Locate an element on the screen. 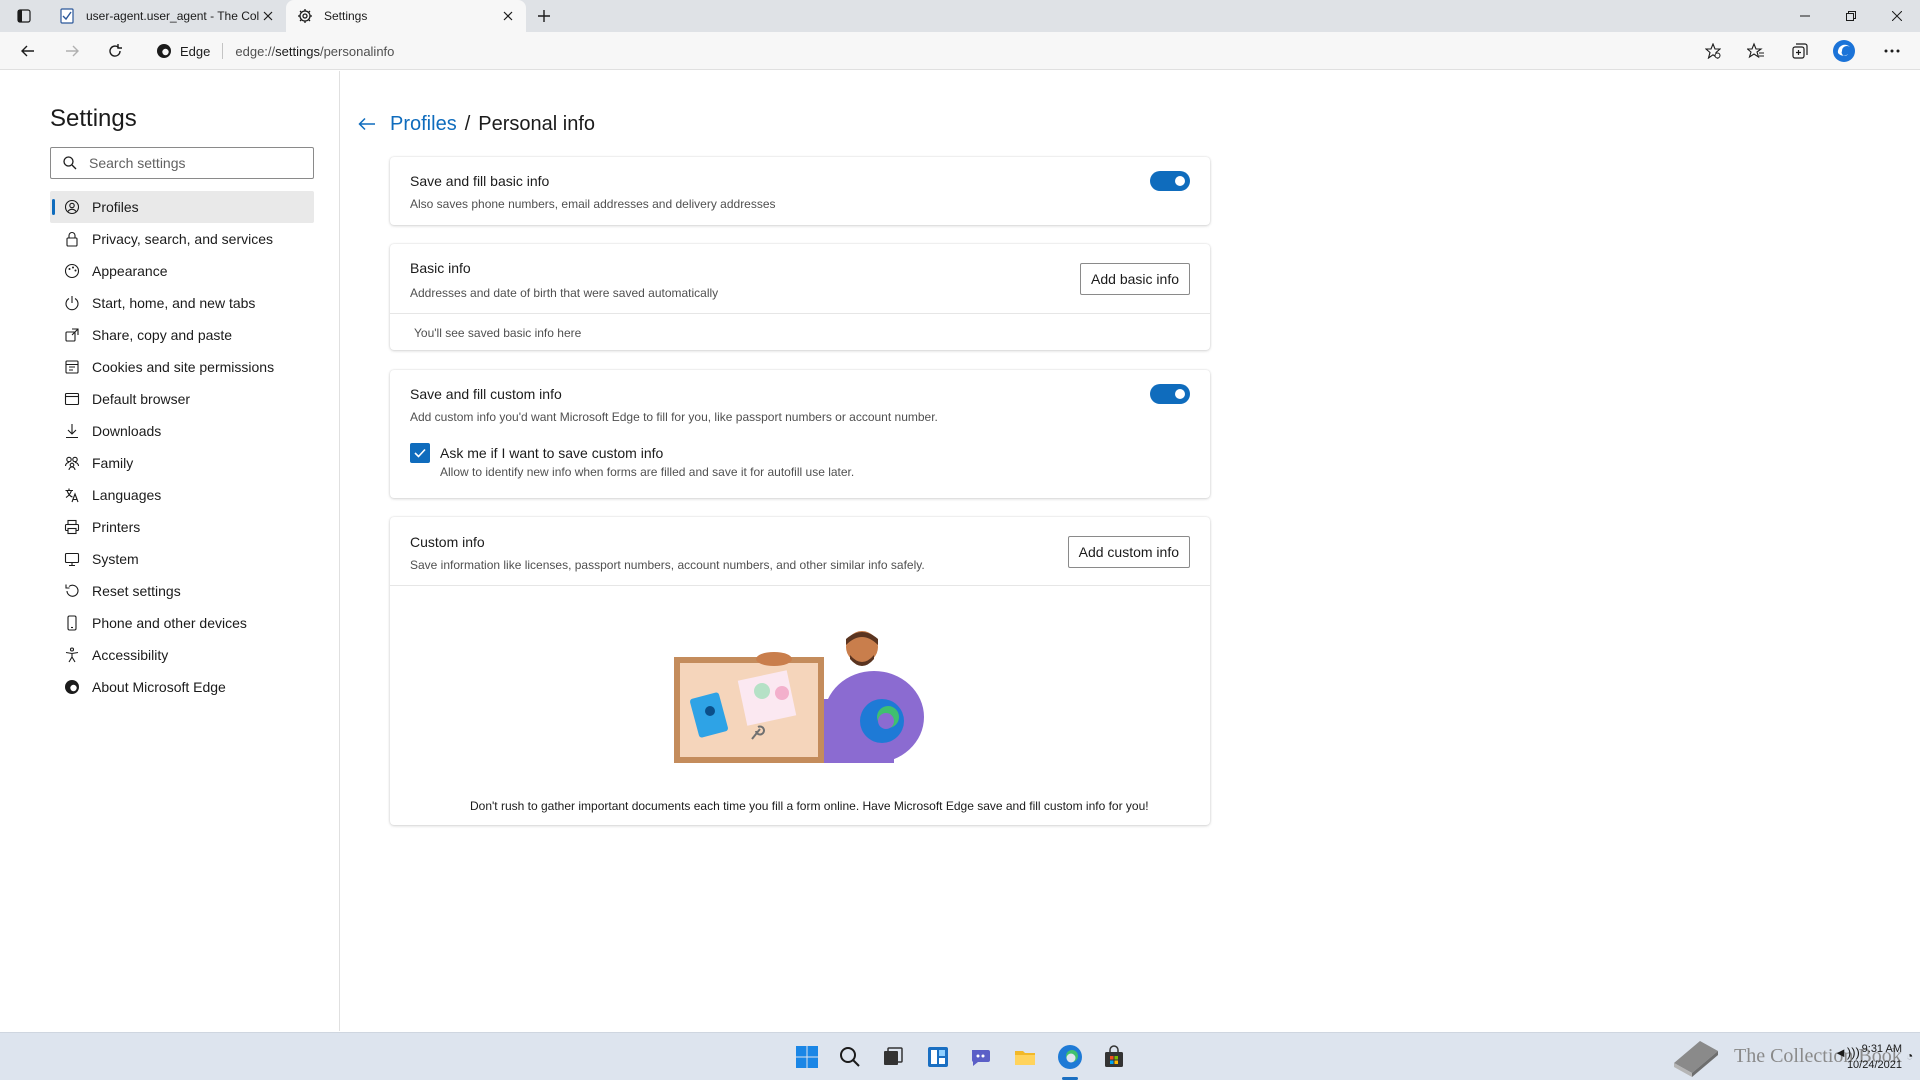  sidebar-item-printers: Printers is located at coordinates (182, 527).